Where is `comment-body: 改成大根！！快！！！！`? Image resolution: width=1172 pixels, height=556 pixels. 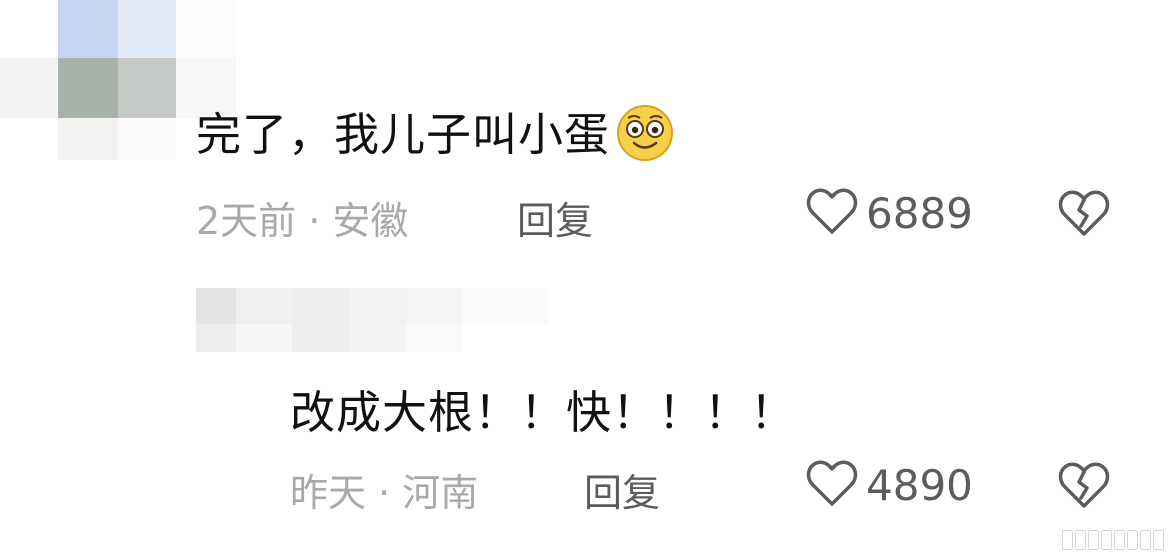
comment-body: 改成大根！！快！！！！ is located at coordinates (543, 412).